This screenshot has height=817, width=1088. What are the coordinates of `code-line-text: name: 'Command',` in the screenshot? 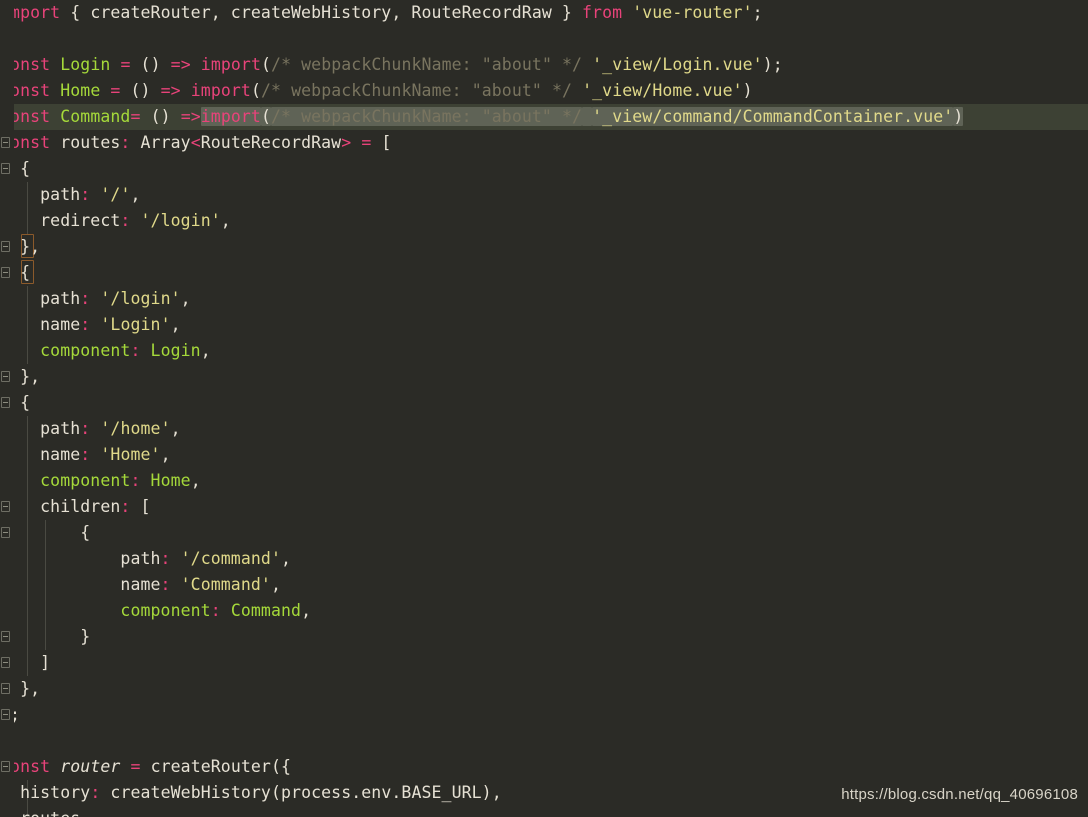 It's located at (140, 585).